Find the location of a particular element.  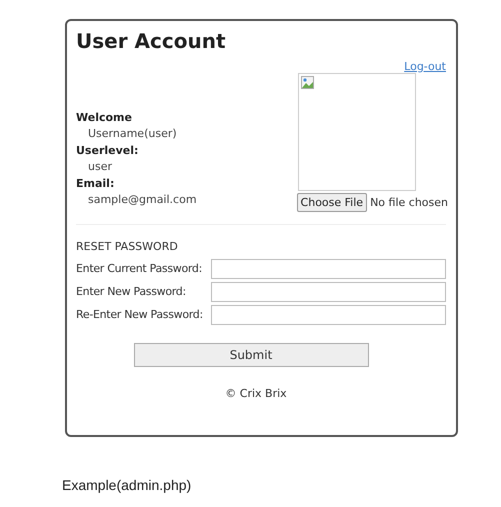

profile-label: Welcome is located at coordinates (104, 118).